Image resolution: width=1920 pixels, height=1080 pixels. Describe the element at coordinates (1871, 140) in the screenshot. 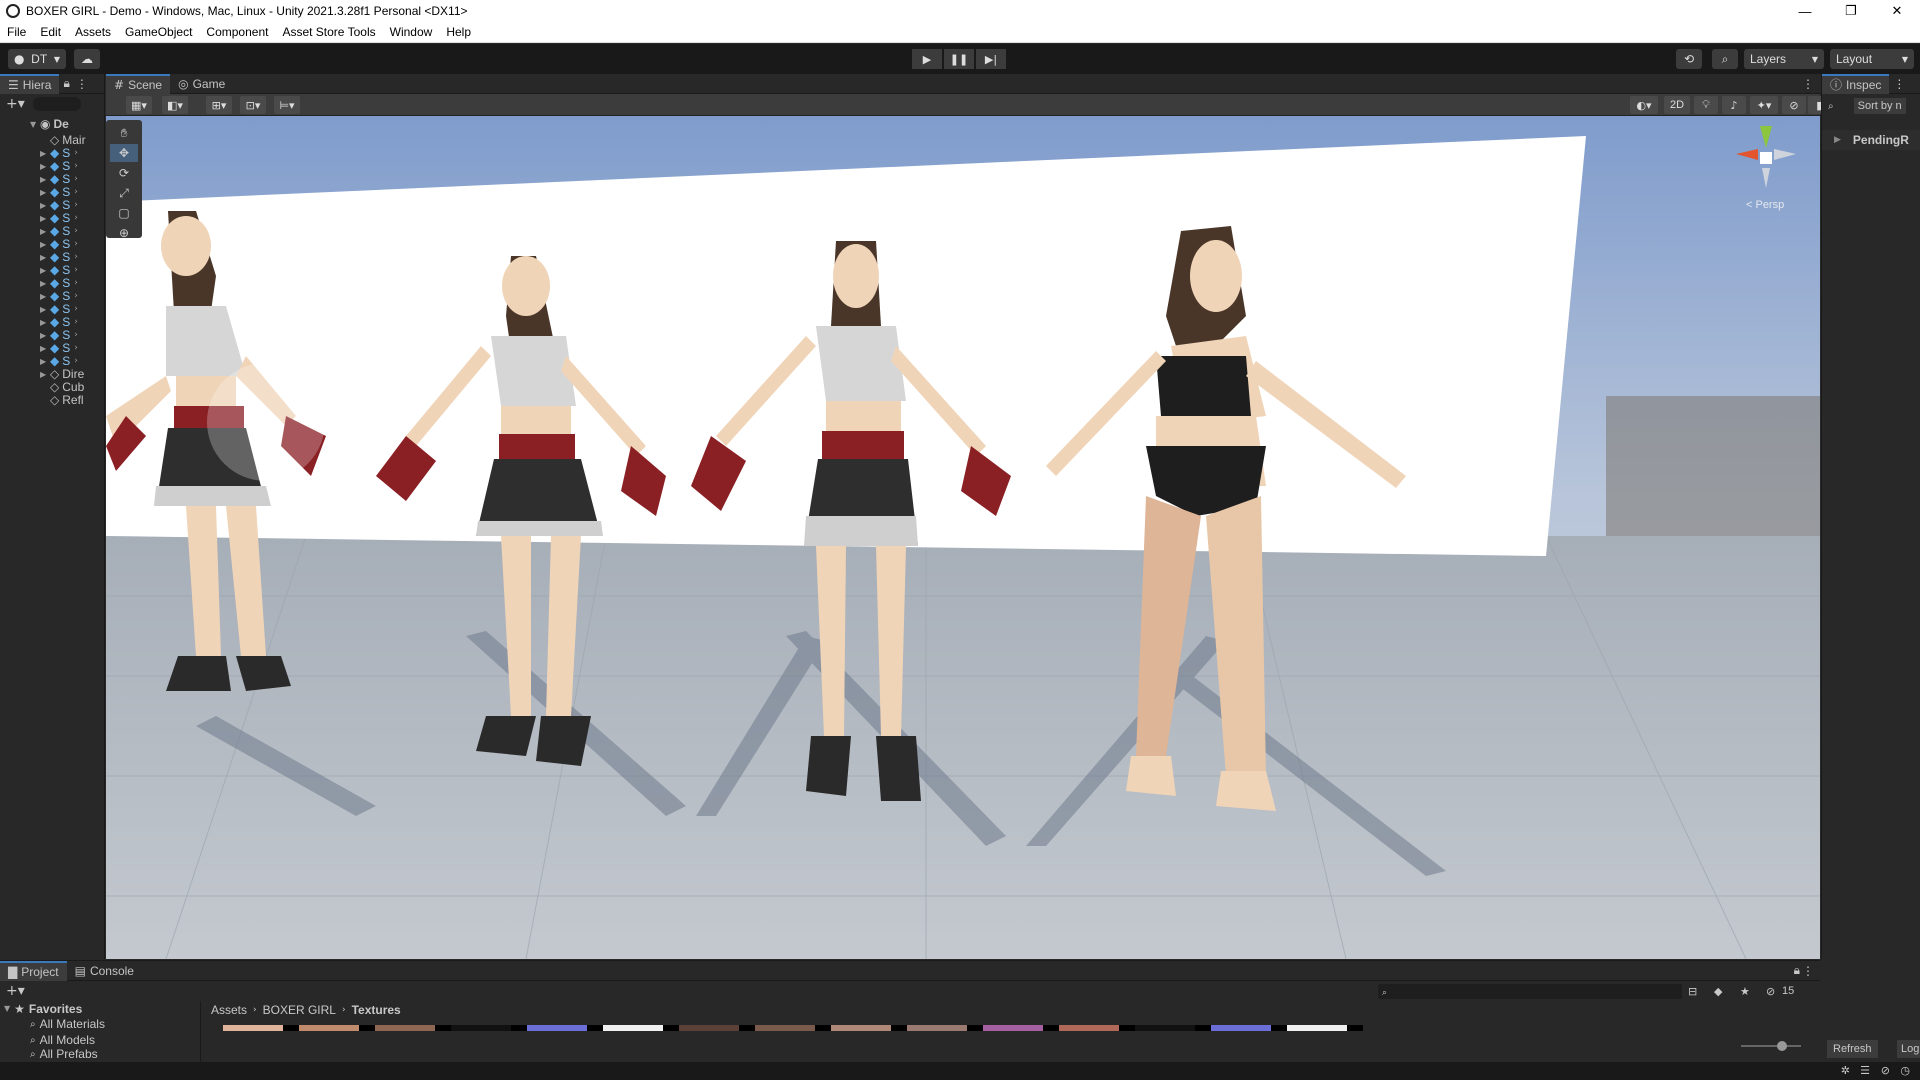

I see `pending-foldout: ▶ PendingR` at that location.